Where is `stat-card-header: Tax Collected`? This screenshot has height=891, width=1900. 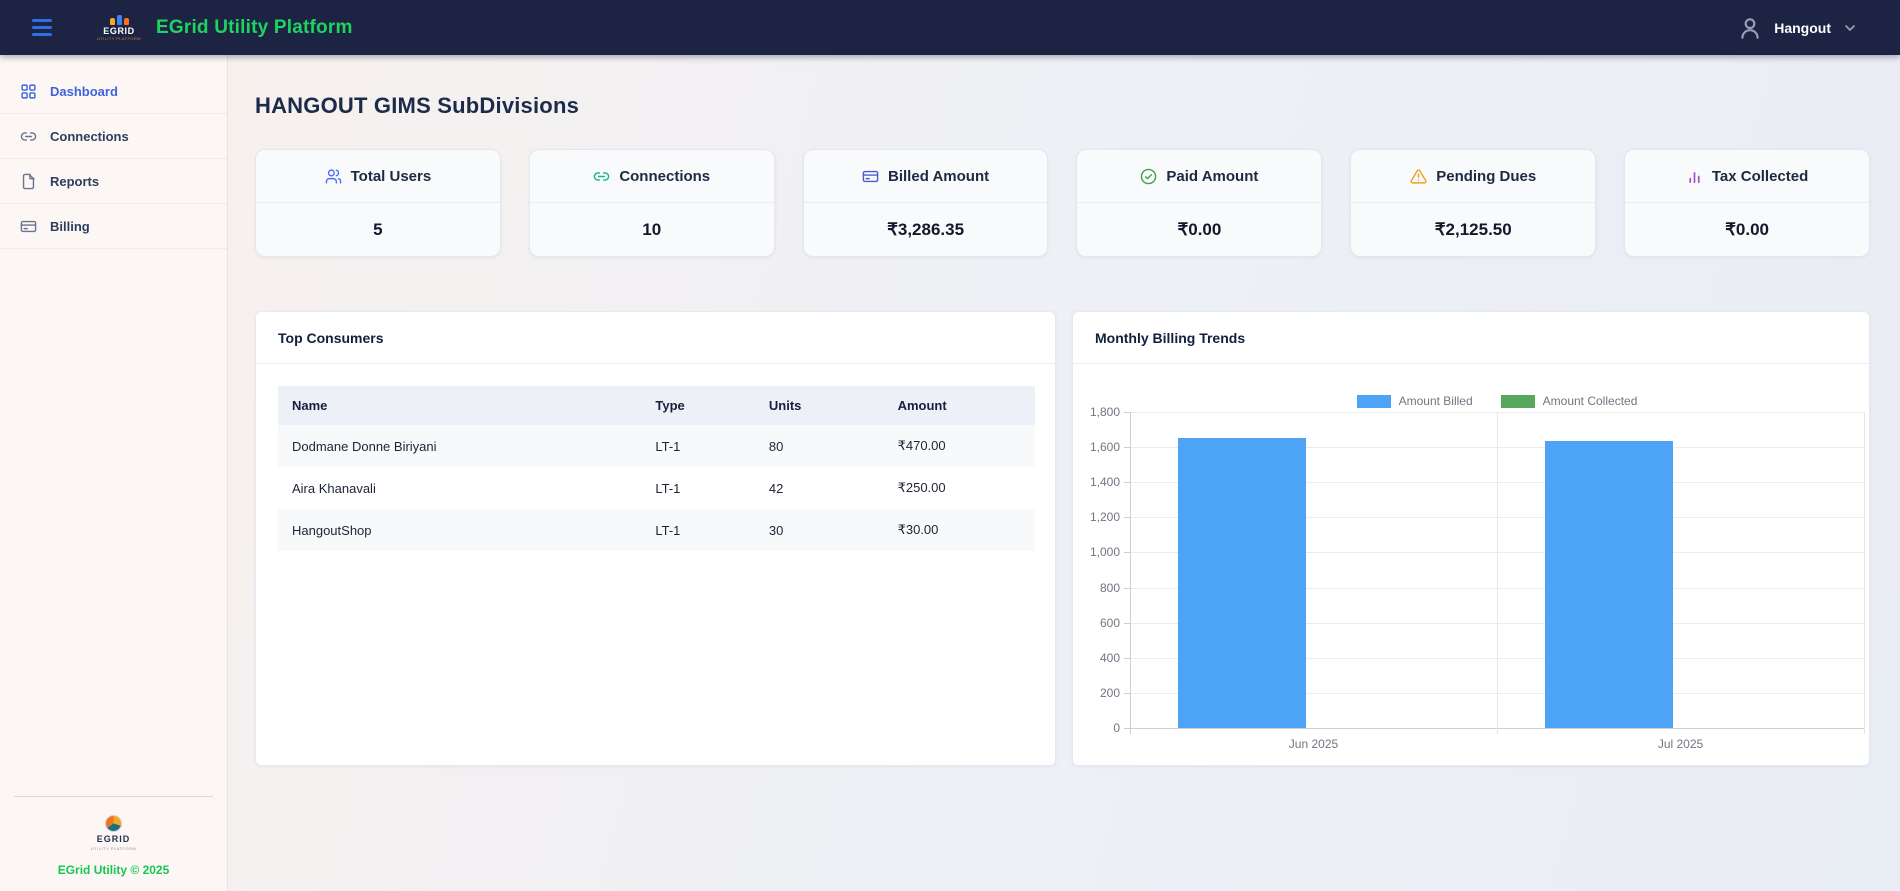
stat-card-header: Tax Collected is located at coordinates (1747, 176).